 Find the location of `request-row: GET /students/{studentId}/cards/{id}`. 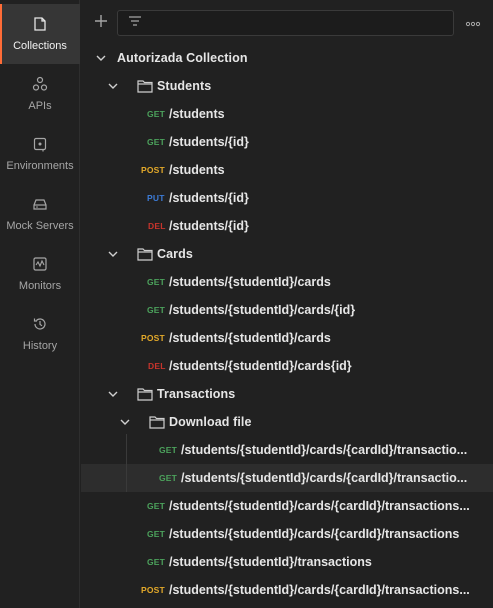

request-row: GET /students/{studentId}/cards/{id} is located at coordinates (287, 310).